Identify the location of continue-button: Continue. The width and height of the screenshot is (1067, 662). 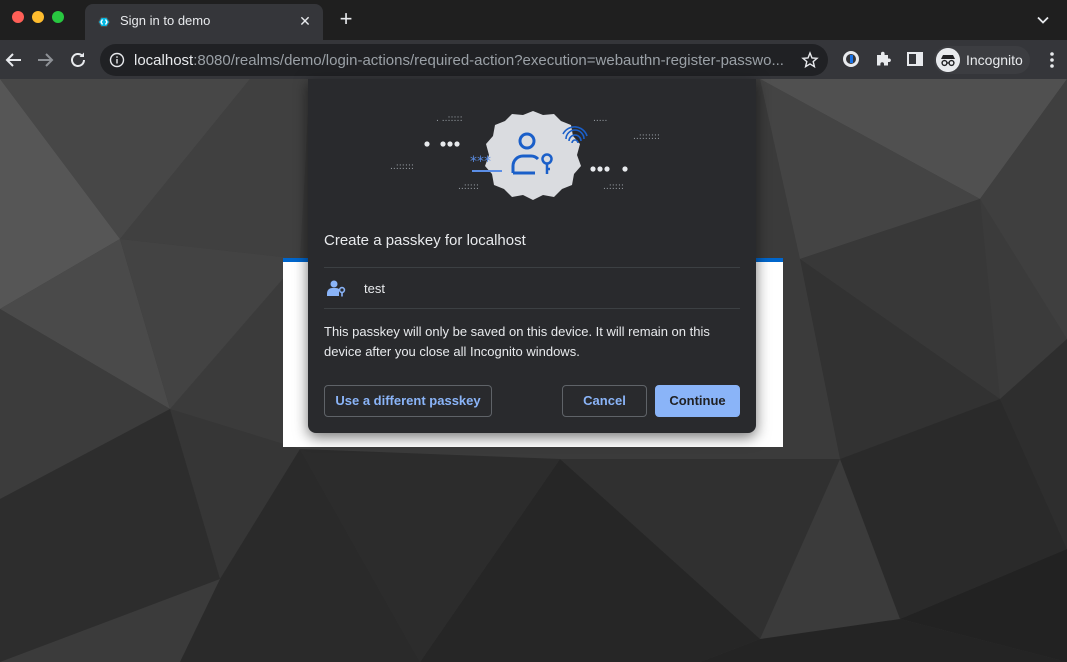
(697, 401).